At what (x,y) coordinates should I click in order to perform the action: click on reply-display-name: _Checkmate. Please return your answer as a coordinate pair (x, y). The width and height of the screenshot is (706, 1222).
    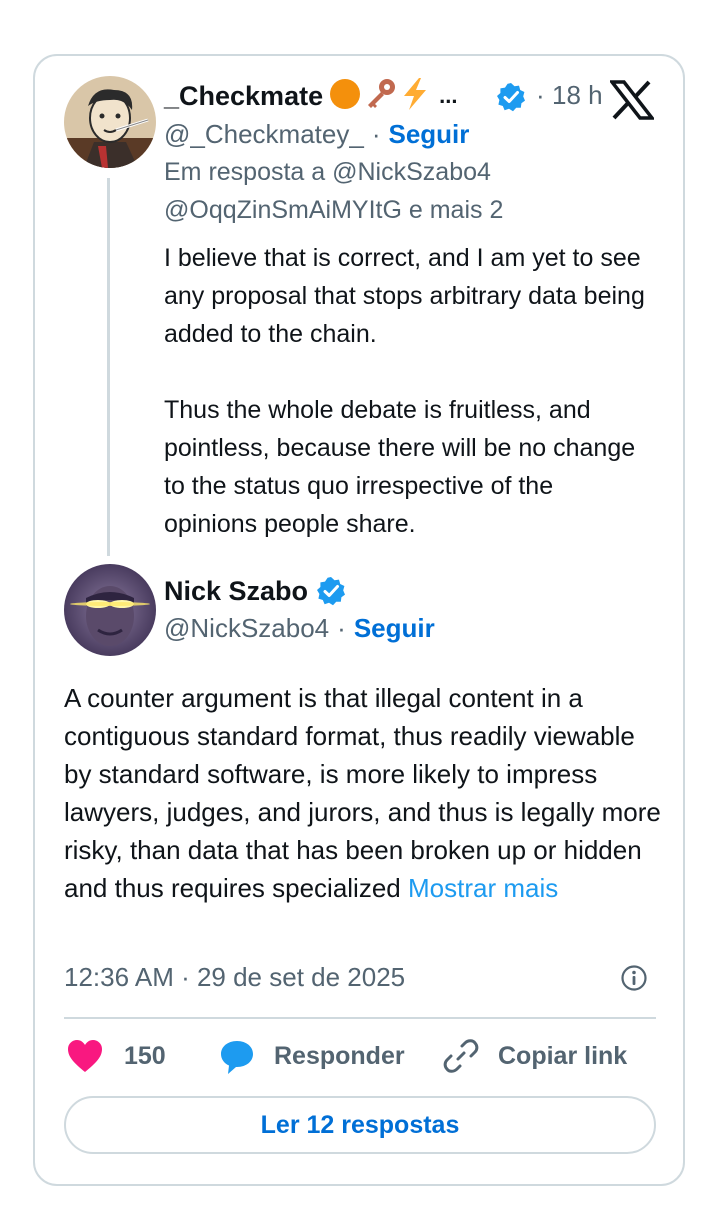
    Looking at the image, I should click on (243, 96).